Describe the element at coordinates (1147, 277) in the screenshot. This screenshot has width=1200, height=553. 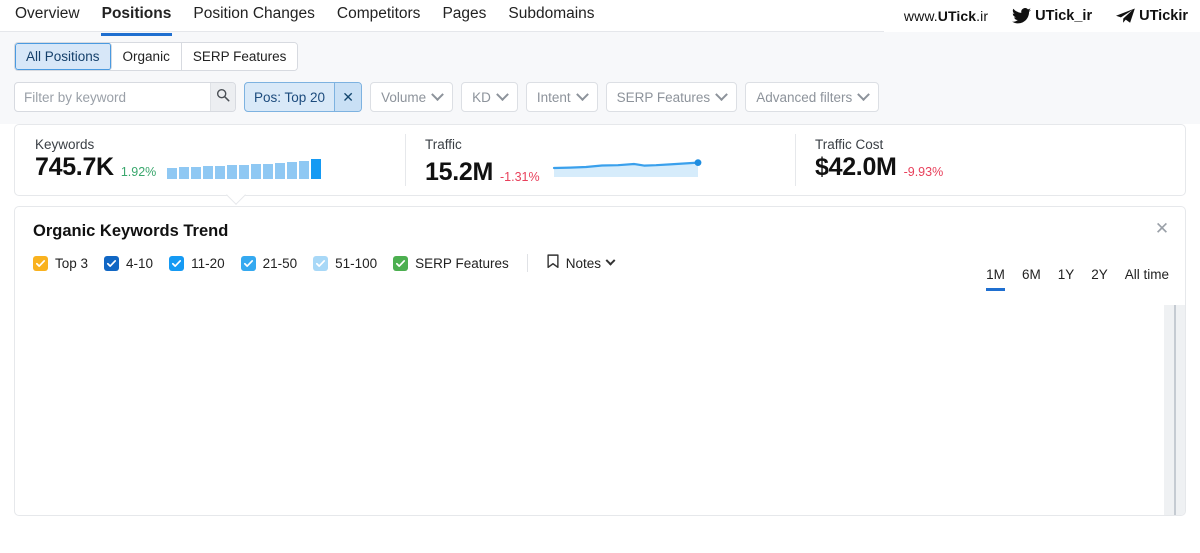
I see `time-range-all-time: All time` at that location.